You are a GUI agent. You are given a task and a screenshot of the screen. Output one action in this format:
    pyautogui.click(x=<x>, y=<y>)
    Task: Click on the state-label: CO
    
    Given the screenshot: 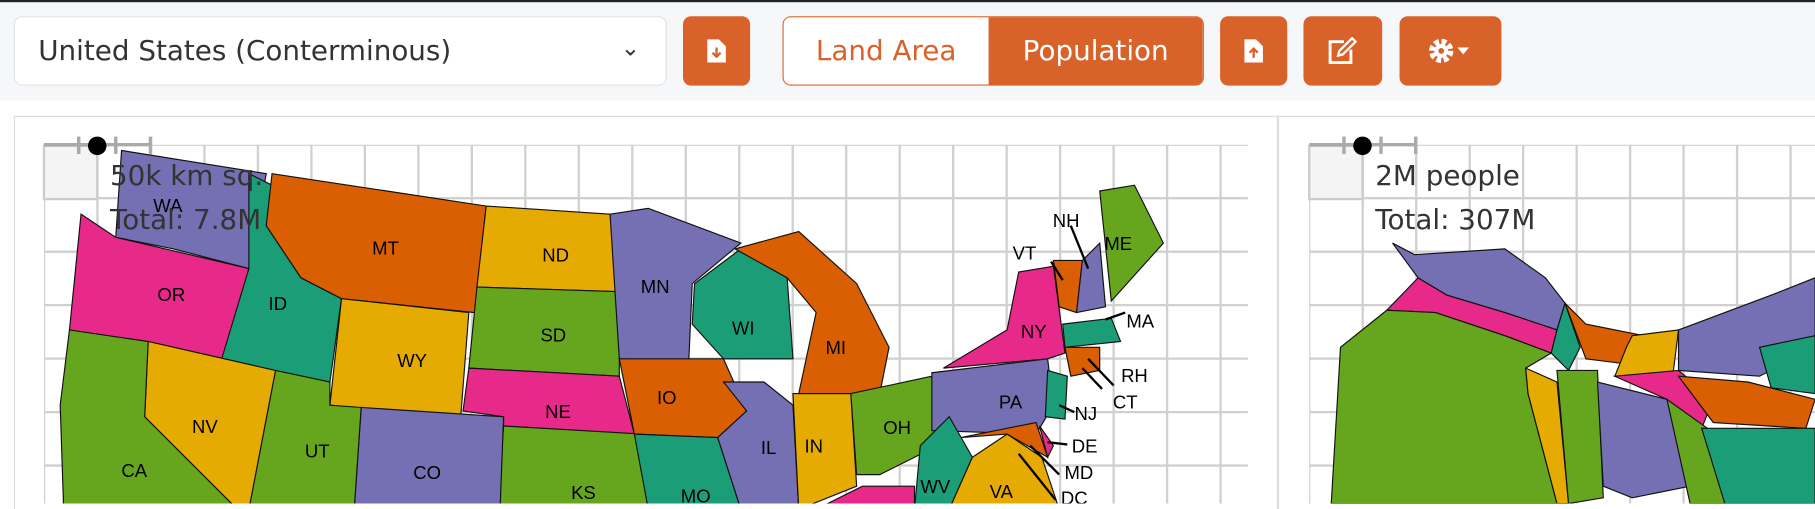 What is the action you would take?
    pyautogui.click(x=427, y=472)
    